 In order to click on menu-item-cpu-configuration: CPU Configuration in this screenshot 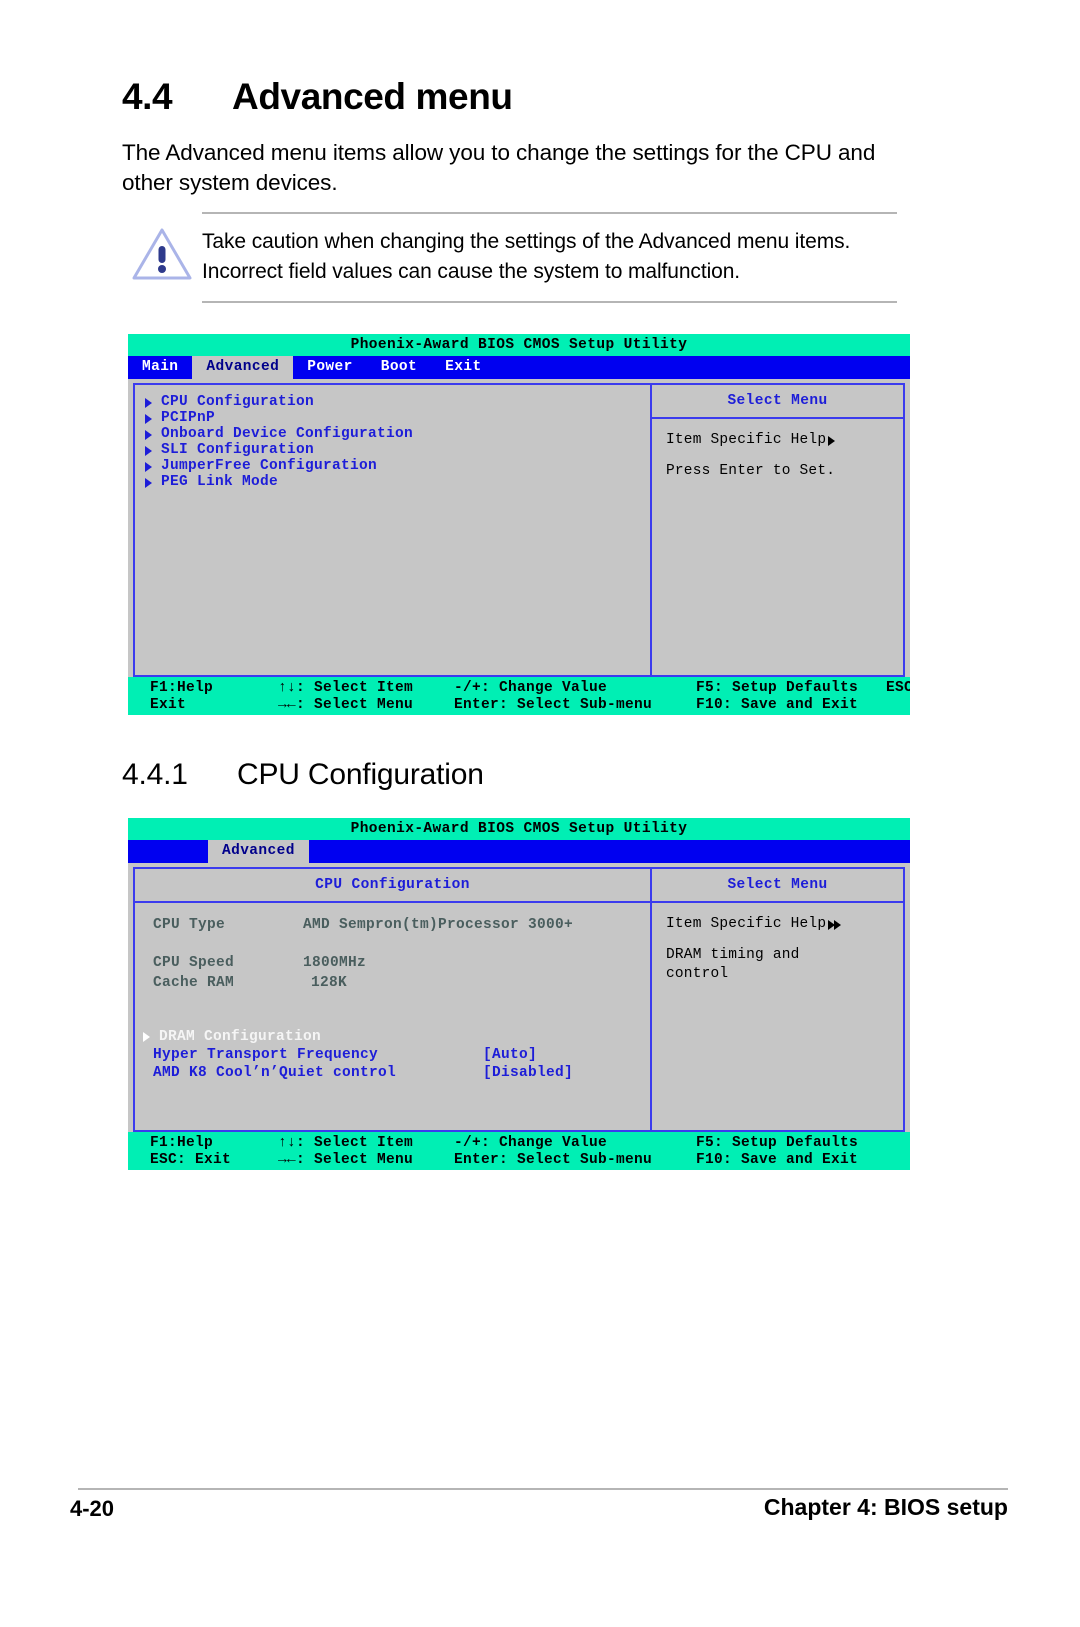, I will do `click(397, 403)`.